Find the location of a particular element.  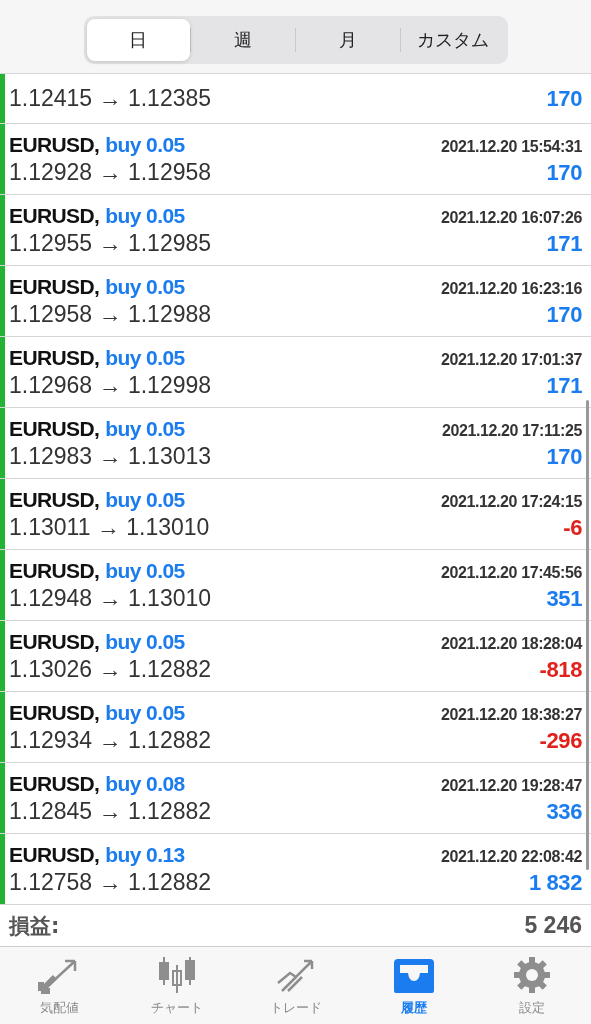

nav-tab: 気配値 is located at coordinates (59, 985).